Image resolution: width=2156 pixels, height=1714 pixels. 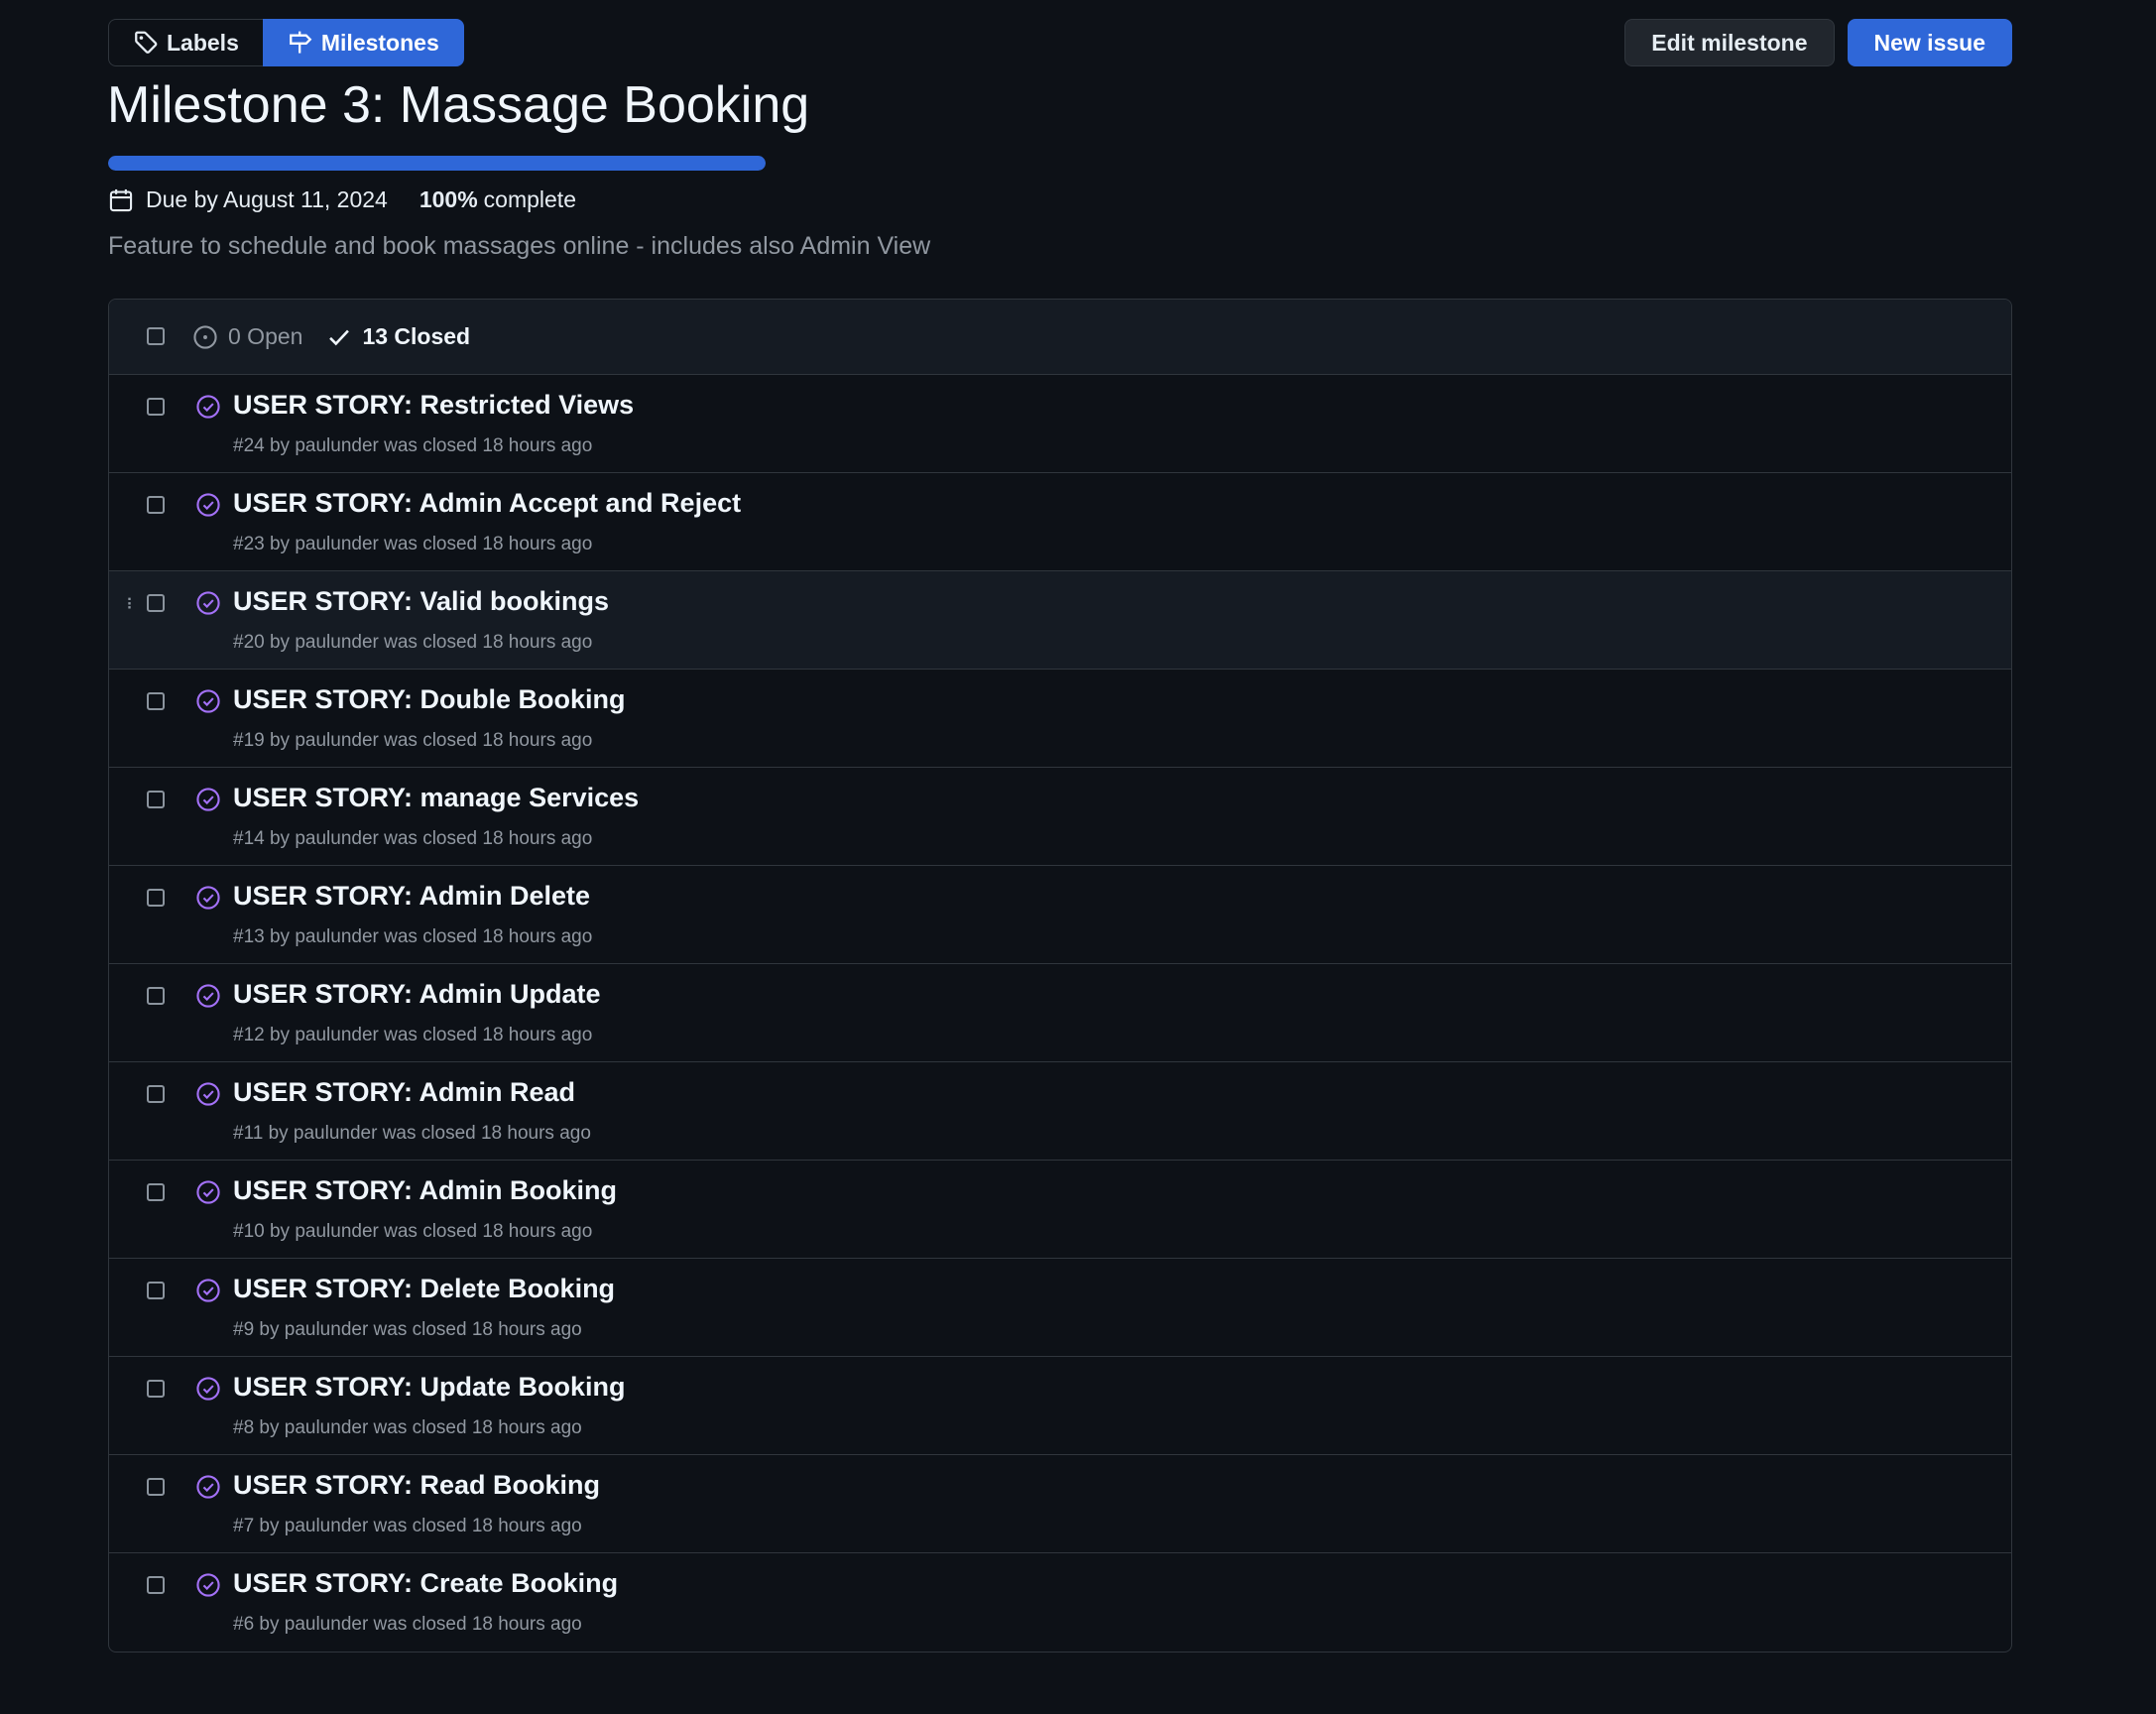 What do you see at coordinates (413, 936) in the screenshot?
I see `issue-meta: #13 by paulunder was closed 18 hours ago` at bounding box center [413, 936].